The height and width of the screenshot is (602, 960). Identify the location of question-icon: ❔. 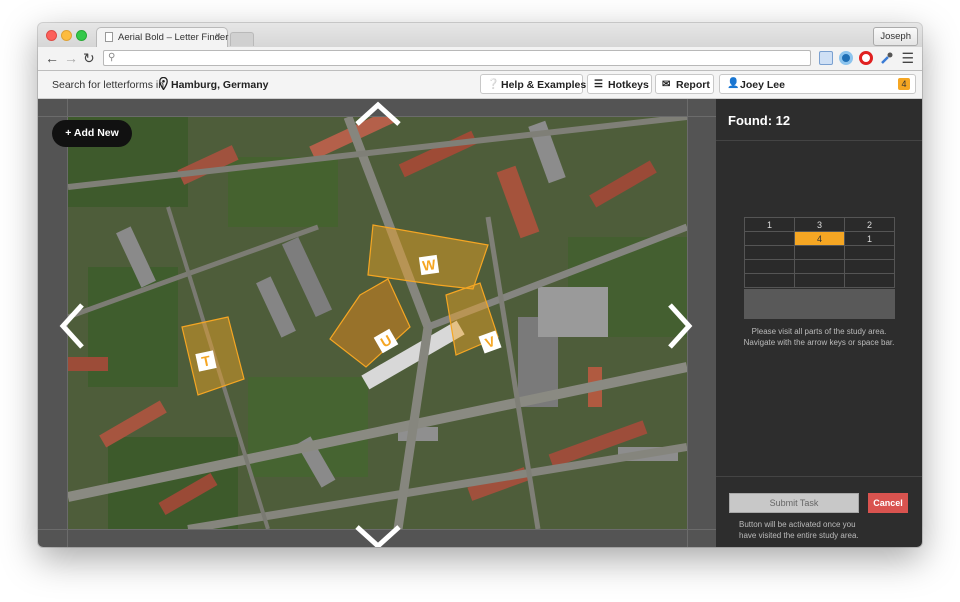
(493, 84).